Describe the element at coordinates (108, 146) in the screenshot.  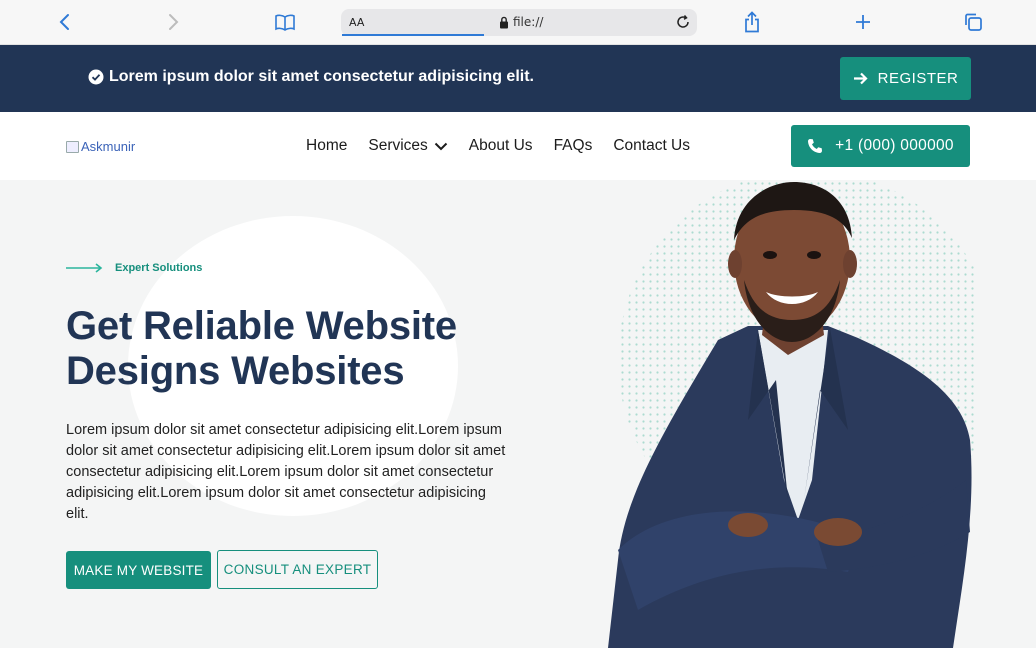
I see `logo-alt-text: Askmunir` at that location.